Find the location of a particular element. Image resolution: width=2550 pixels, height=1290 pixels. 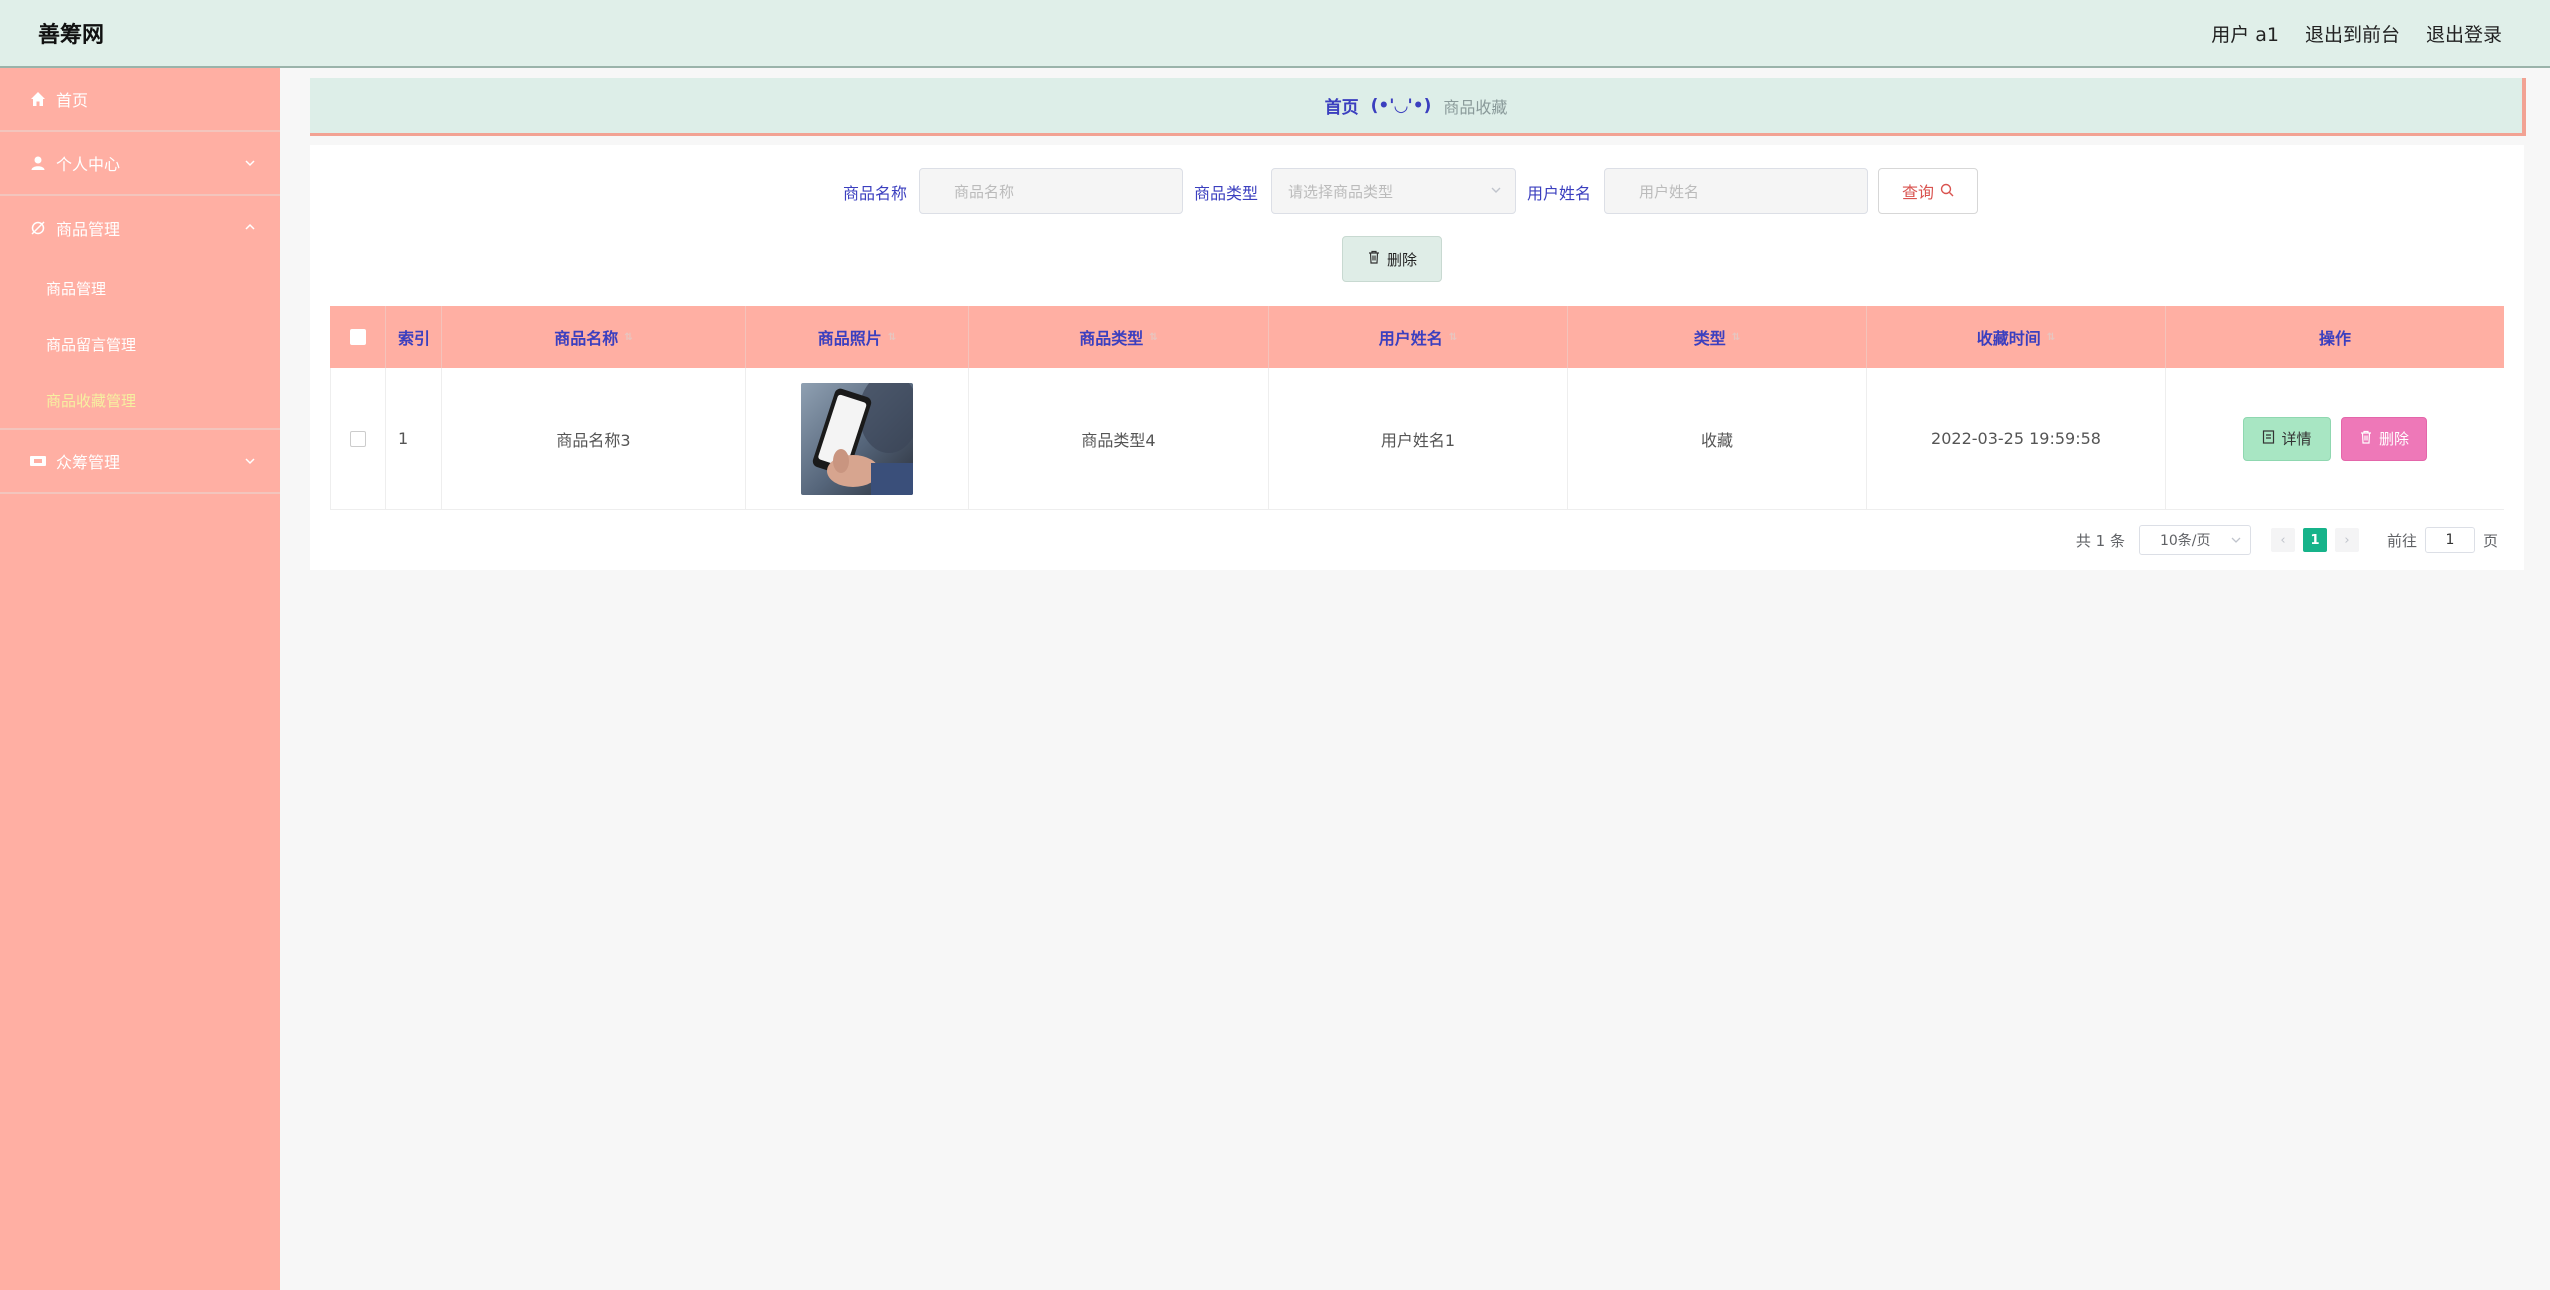

select-all-checkbox is located at coordinates (357, 337).